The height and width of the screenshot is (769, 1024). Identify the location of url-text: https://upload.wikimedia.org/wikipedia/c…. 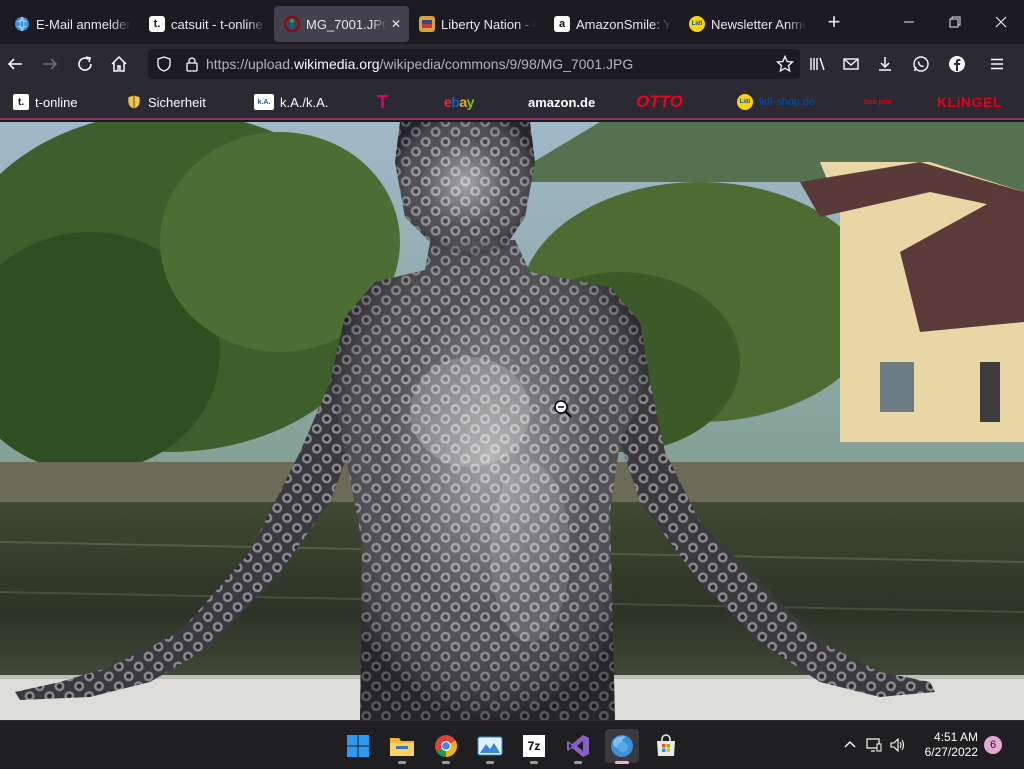
(419, 64).